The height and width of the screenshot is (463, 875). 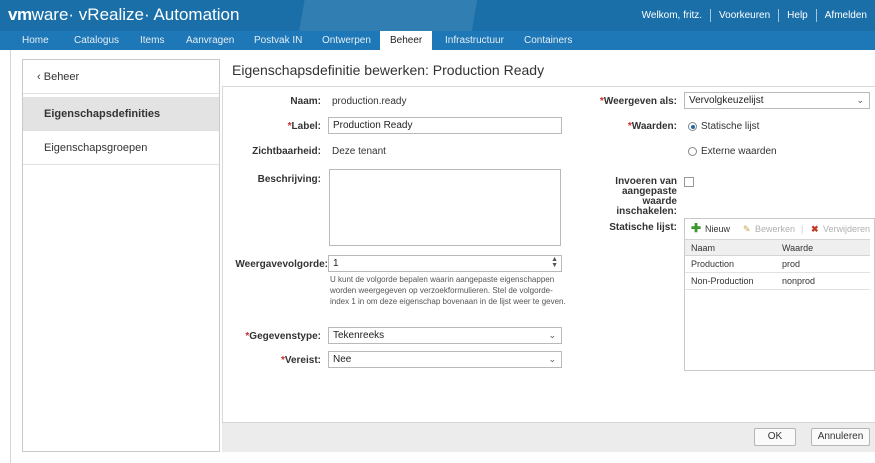 What do you see at coordinates (445, 359) in the screenshot?
I see `required-select: Nee ⌄` at bounding box center [445, 359].